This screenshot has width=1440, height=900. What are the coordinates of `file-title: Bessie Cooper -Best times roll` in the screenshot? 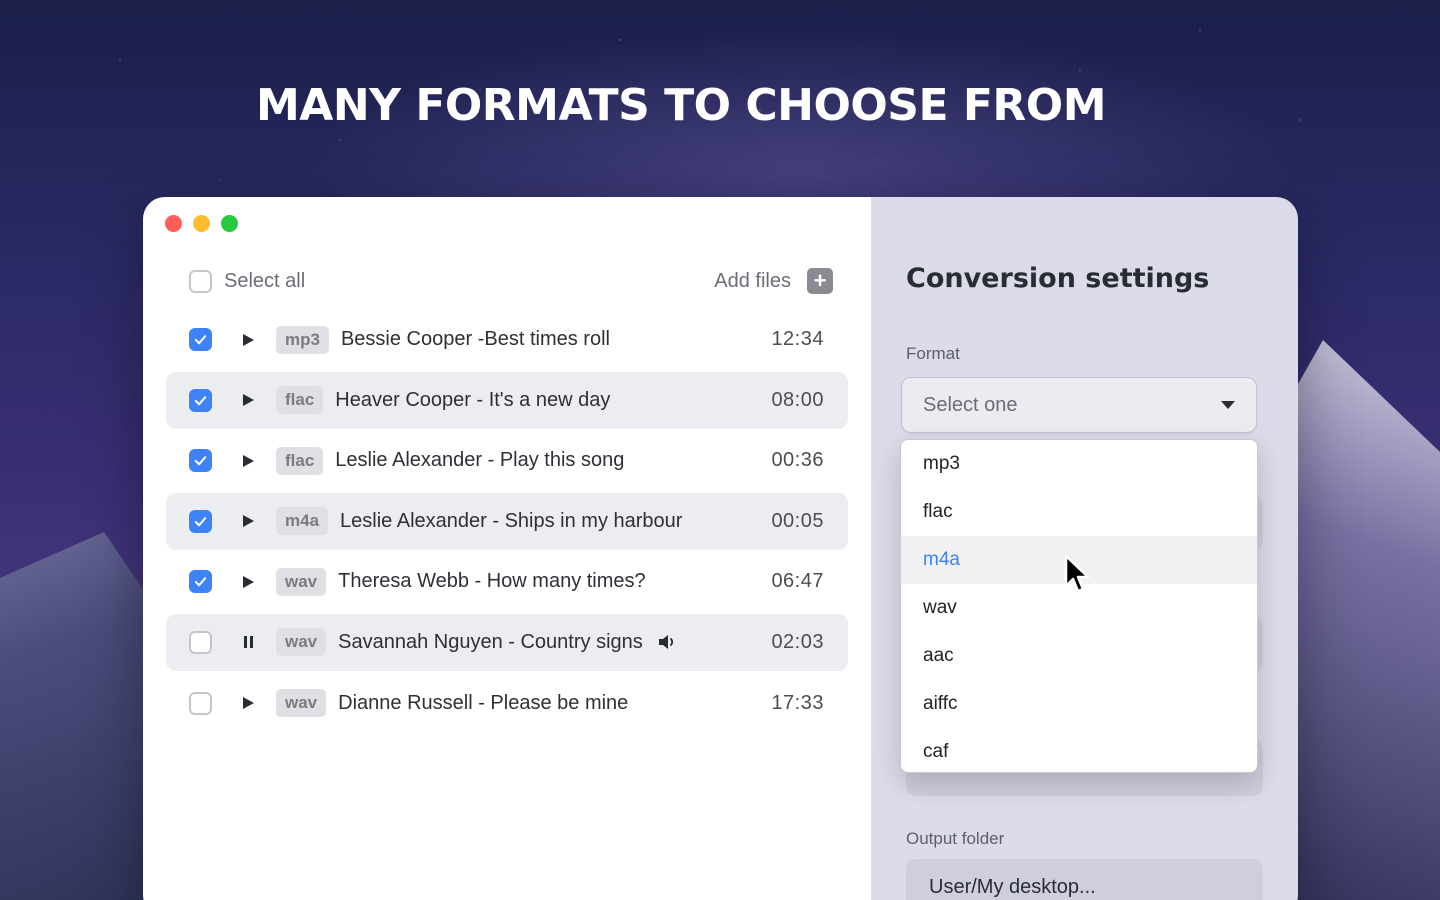 It's located at (475, 339).